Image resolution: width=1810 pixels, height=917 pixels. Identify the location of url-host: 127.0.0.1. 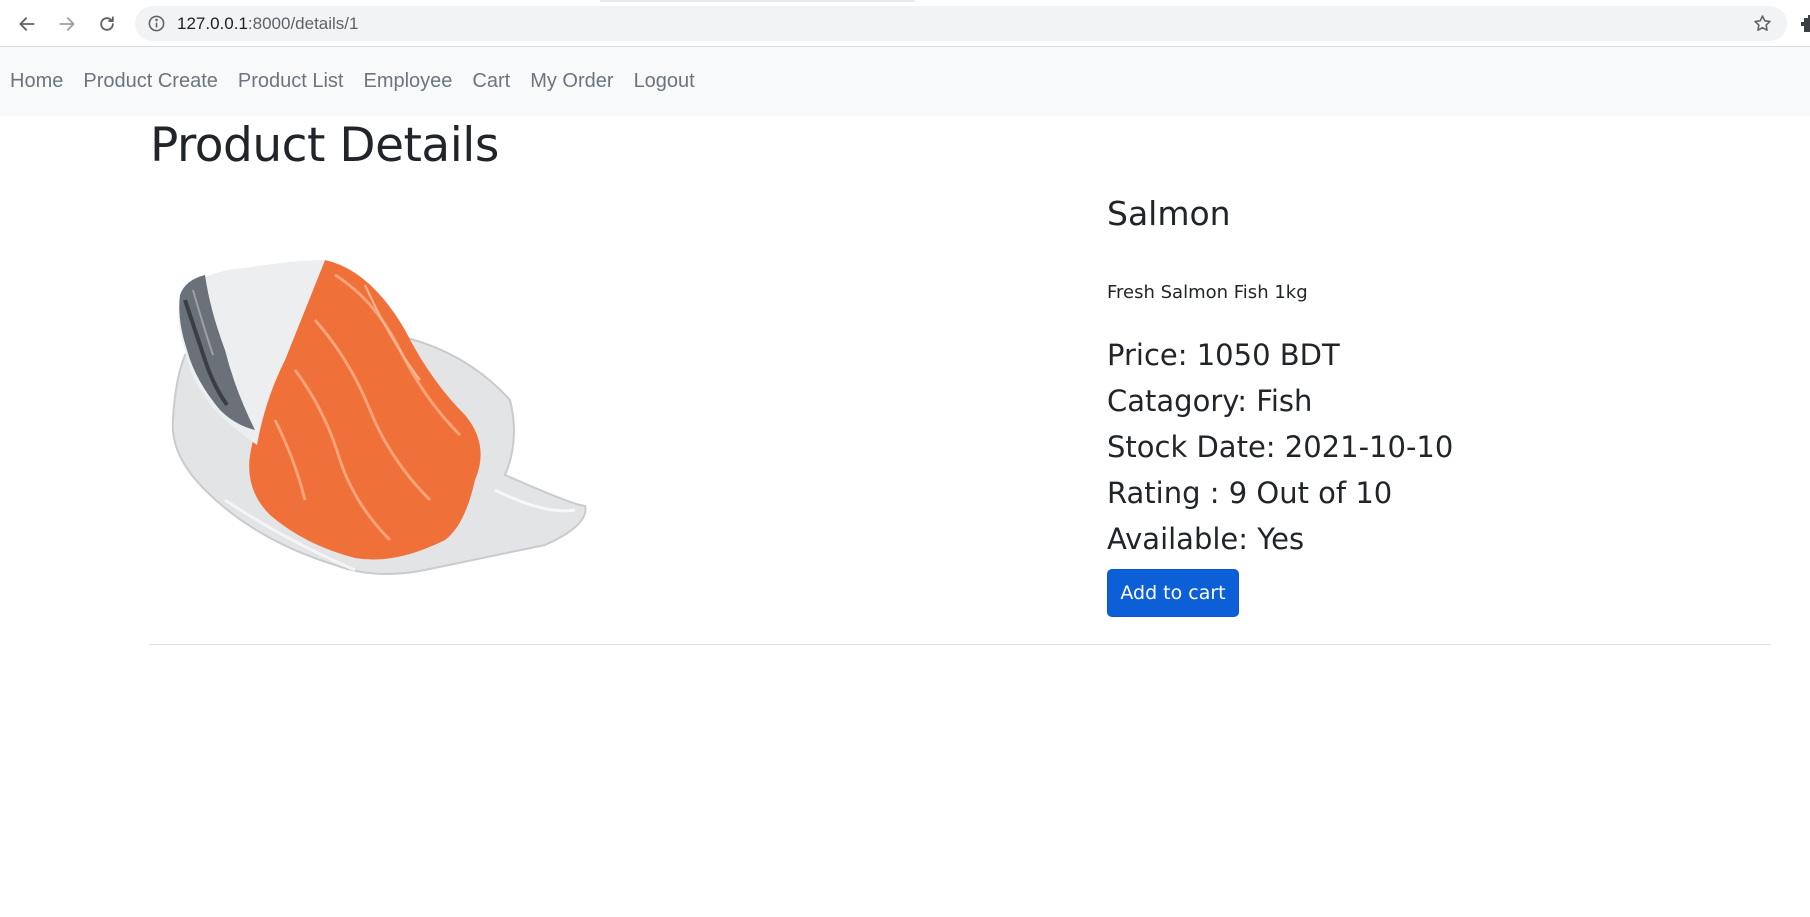
(212, 23).